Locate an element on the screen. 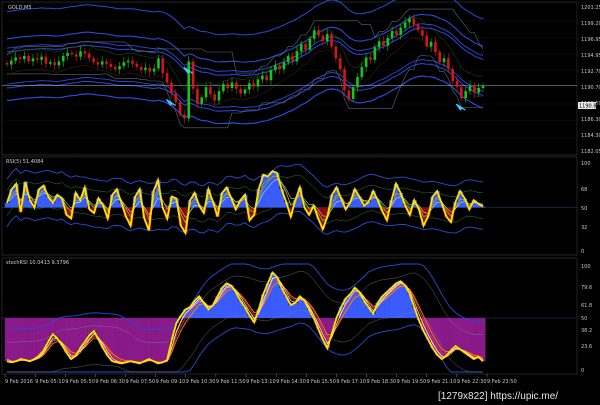 Image resolution: width=600 pixels, height=405 pixels. stoch-level-label: 61.8 is located at coordinates (586, 306).